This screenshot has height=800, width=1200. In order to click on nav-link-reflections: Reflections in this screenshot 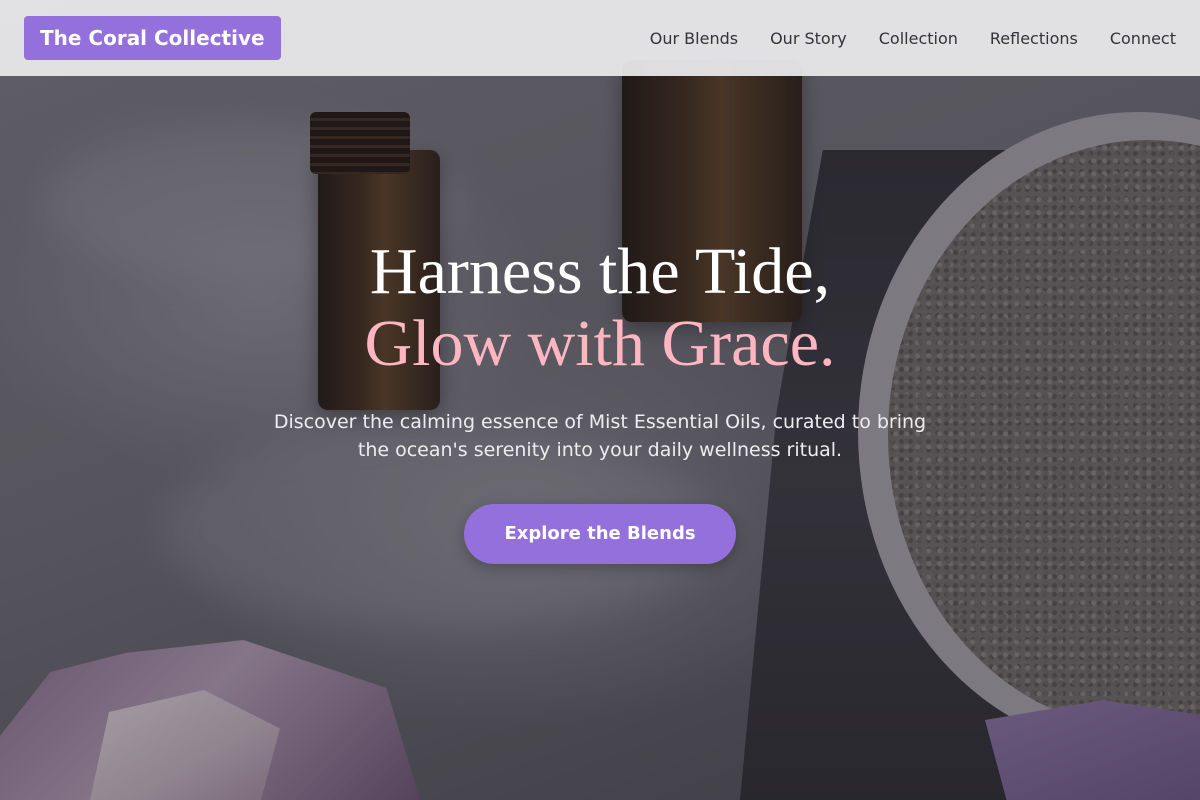, I will do `click(1034, 38)`.